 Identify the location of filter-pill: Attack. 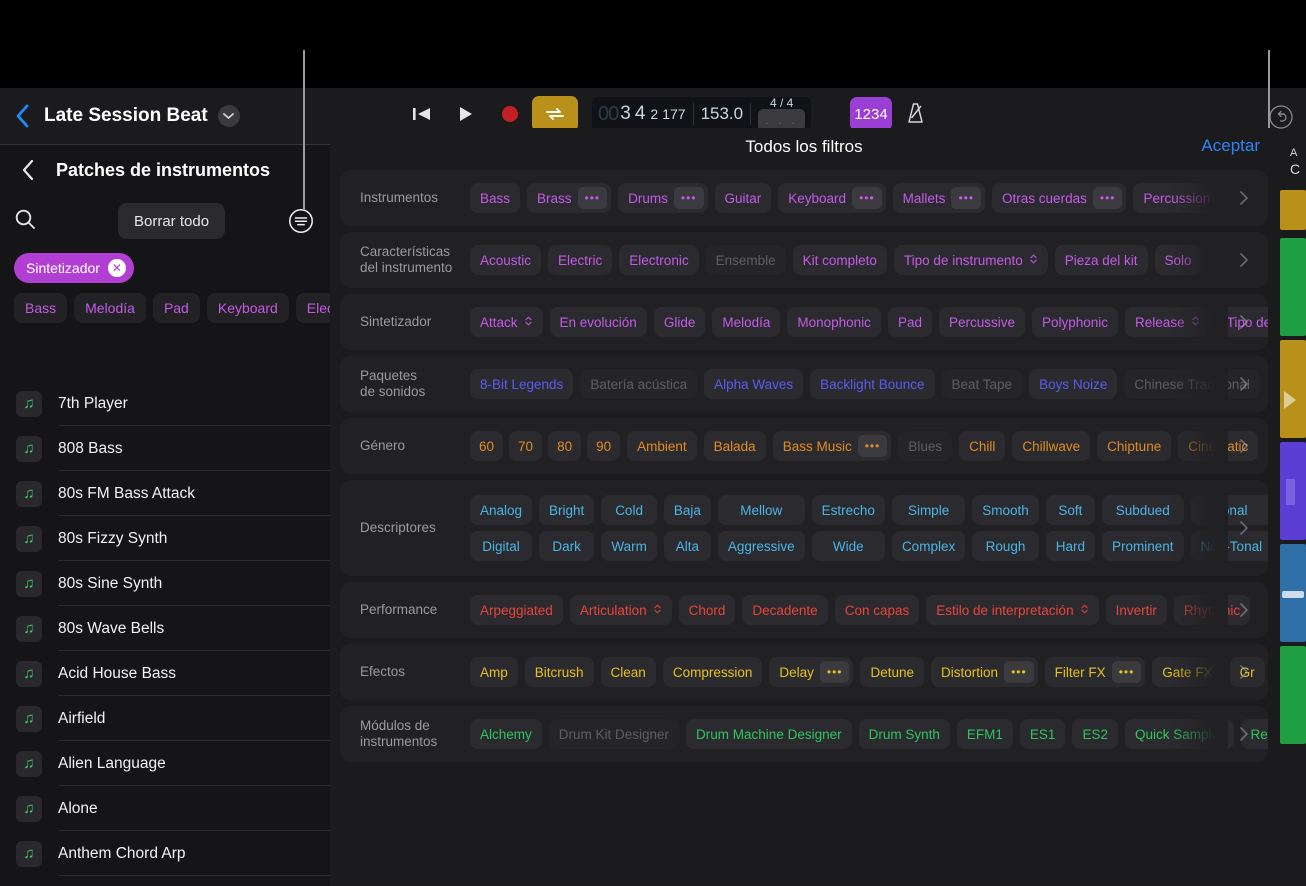
(506, 322).